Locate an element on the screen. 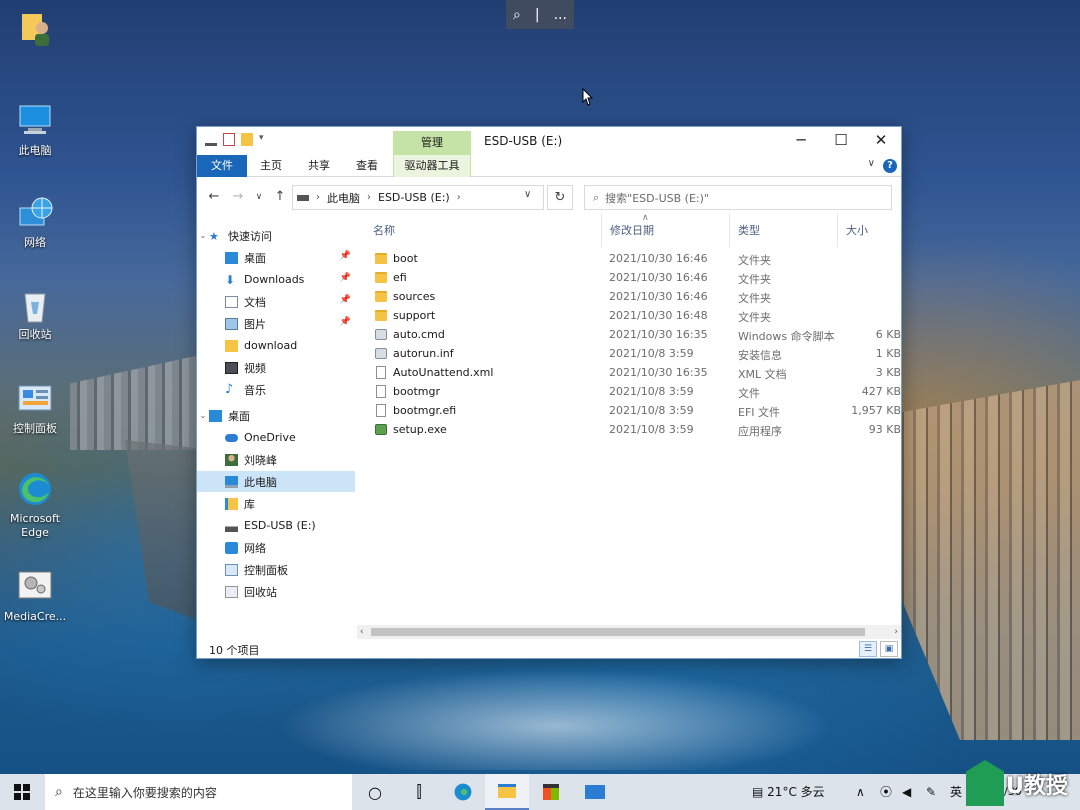  maximize-button: ☐ is located at coordinates (841, 141).